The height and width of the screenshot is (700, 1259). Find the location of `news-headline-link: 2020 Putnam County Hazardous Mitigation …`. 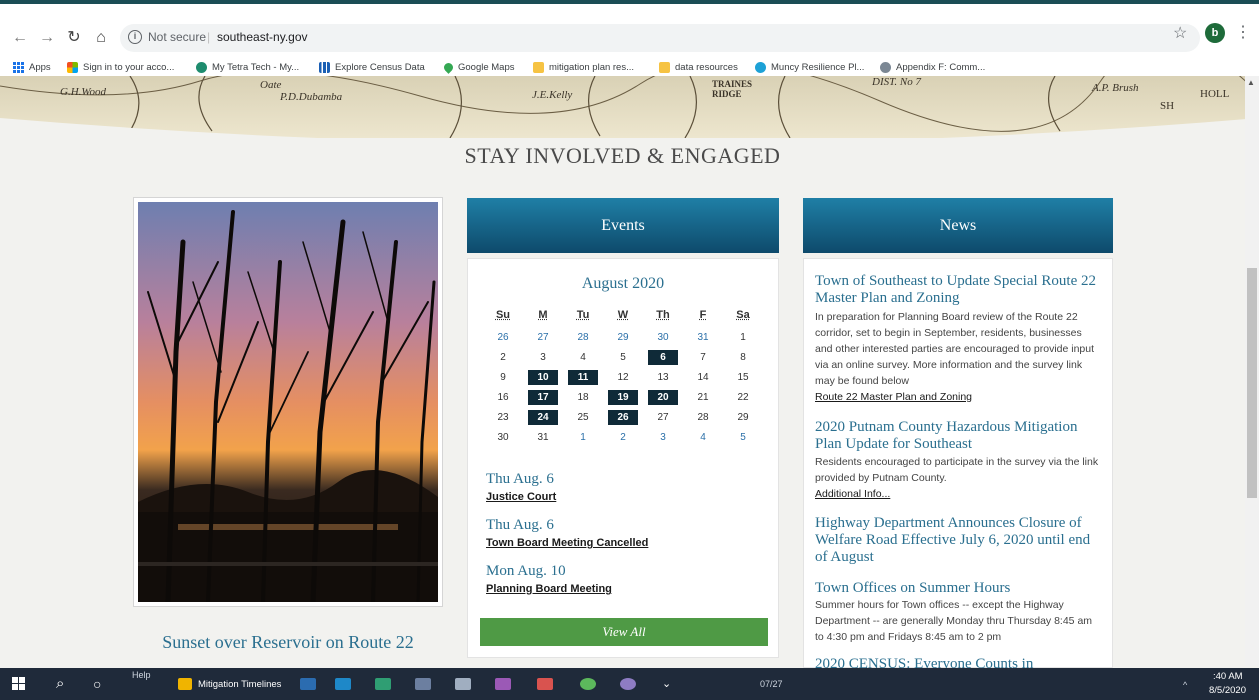

news-headline-link: 2020 Putnam County Hazardous Mitigation … is located at coordinates (960, 436).